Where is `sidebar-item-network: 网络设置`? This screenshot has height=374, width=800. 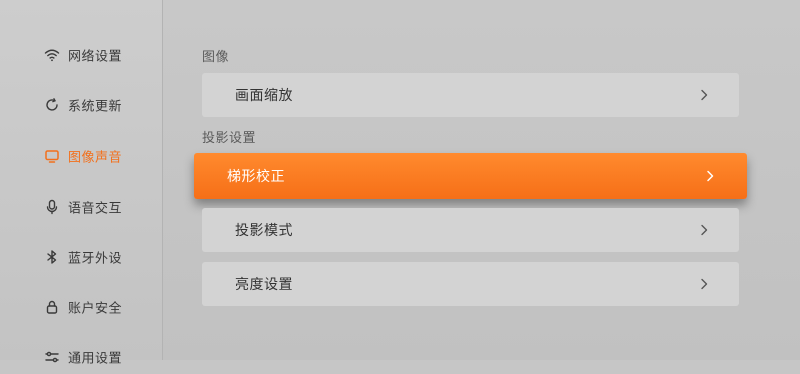
sidebar-item-network: 网络设置 is located at coordinates (81, 55).